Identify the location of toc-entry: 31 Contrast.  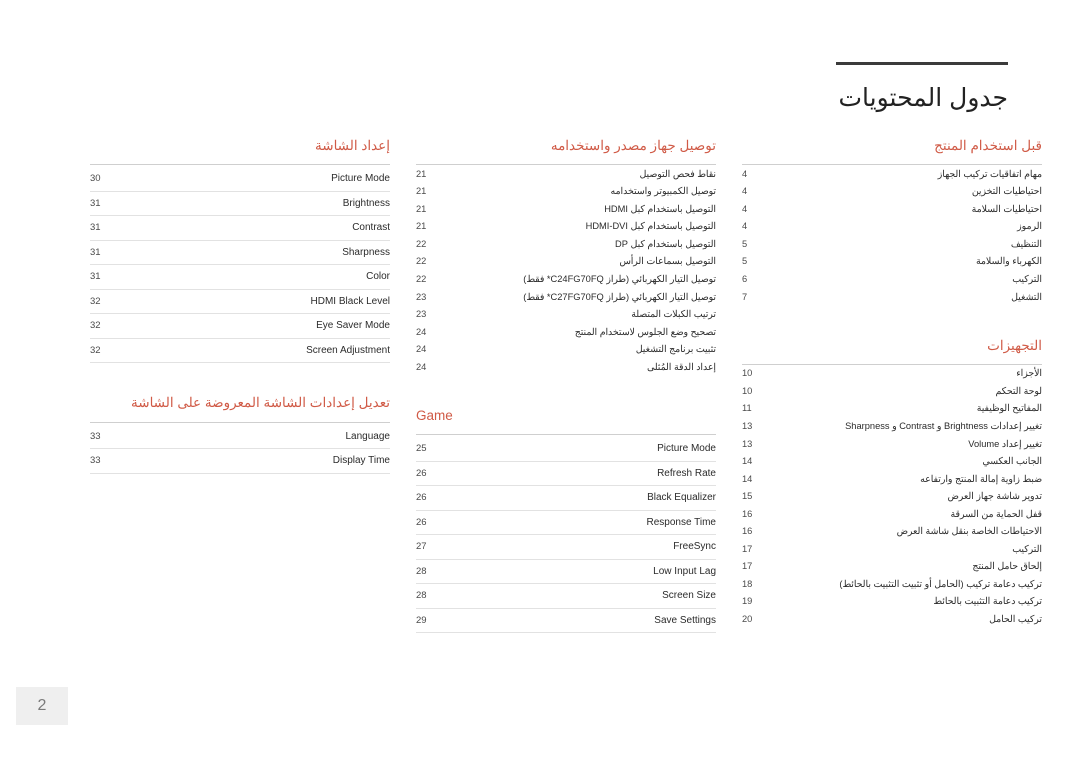
(240, 228).